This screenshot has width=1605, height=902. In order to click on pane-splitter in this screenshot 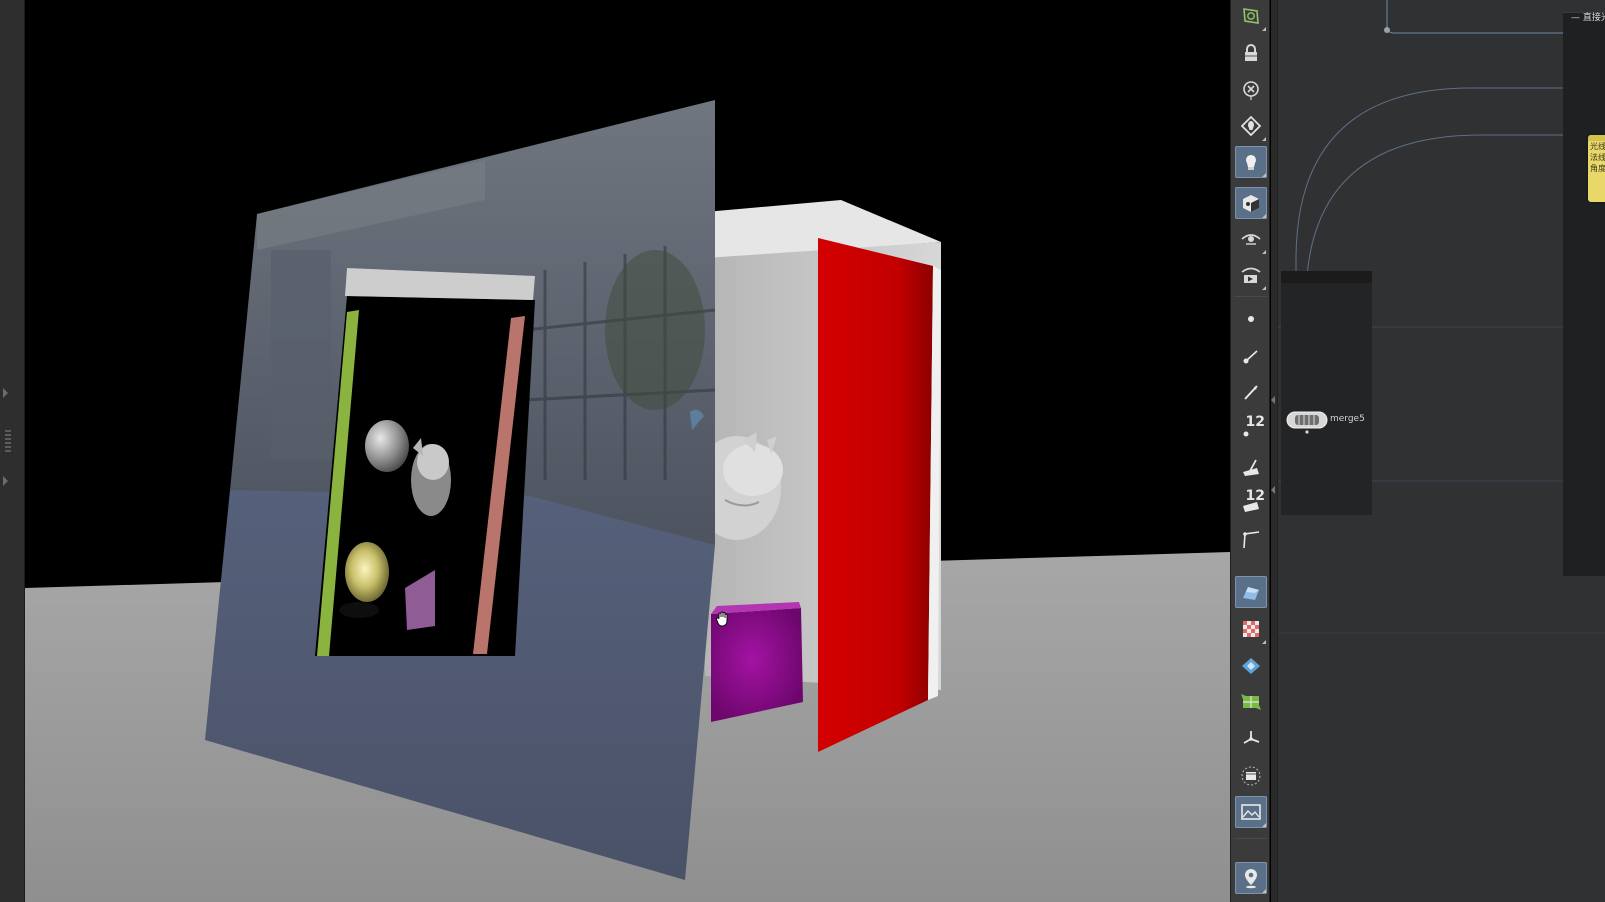, I will do `click(1274, 451)`.